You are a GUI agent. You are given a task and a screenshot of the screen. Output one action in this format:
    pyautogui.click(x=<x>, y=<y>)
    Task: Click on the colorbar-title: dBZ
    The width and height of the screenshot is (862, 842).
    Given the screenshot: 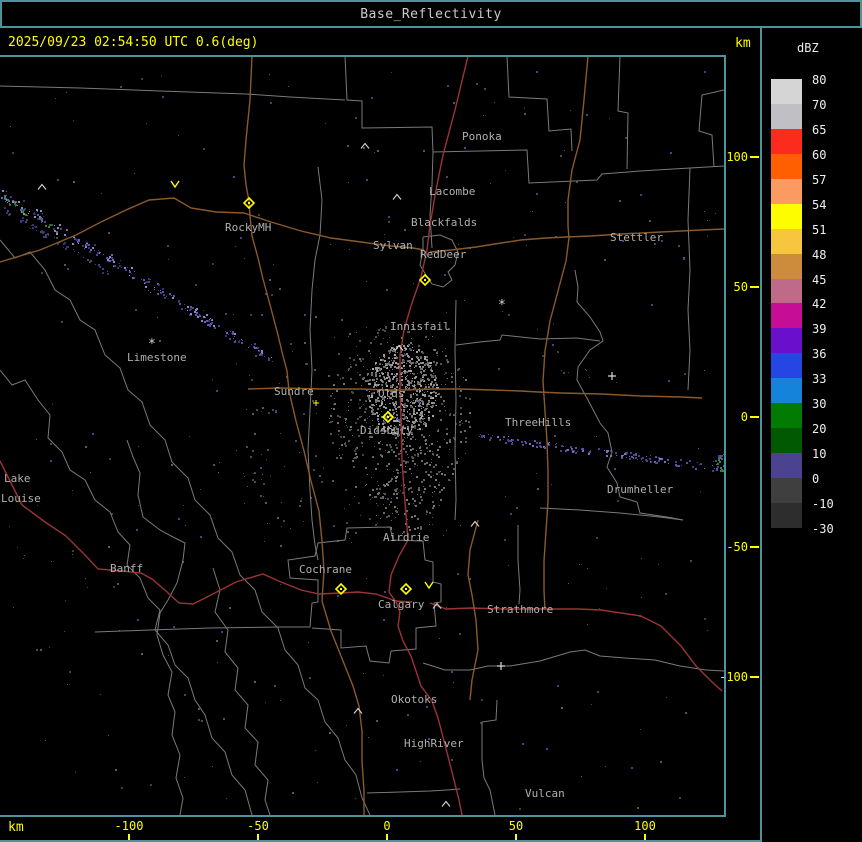 What is the action you would take?
    pyautogui.click(x=808, y=48)
    